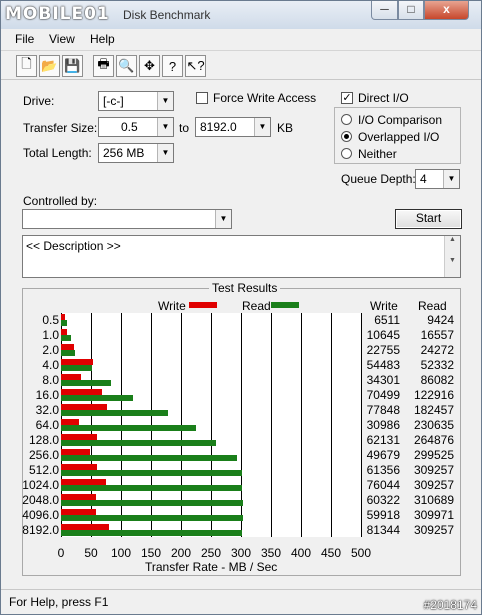 This screenshot has width=482, height=615. Describe the element at coordinates (432, 306) in the screenshot. I see `read-column-header: Read` at that location.